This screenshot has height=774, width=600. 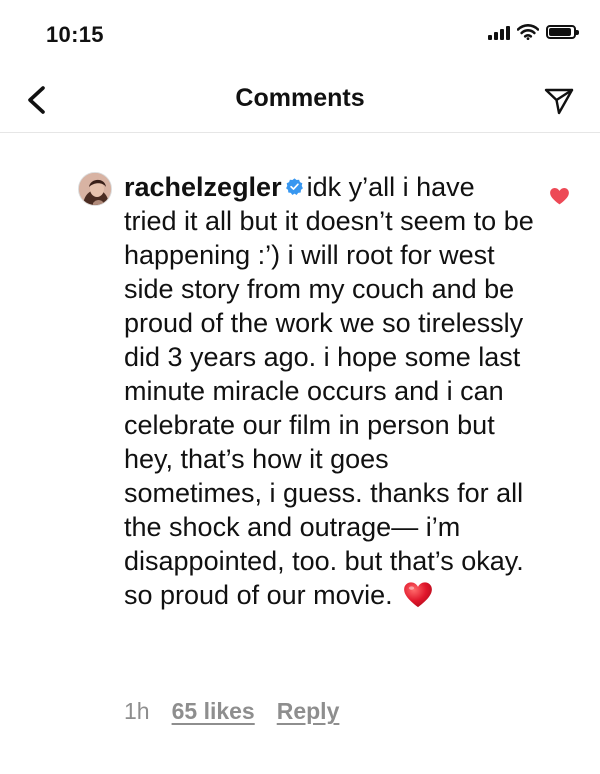 I want to click on nav-bar: Comments, so click(x=300, y=101).